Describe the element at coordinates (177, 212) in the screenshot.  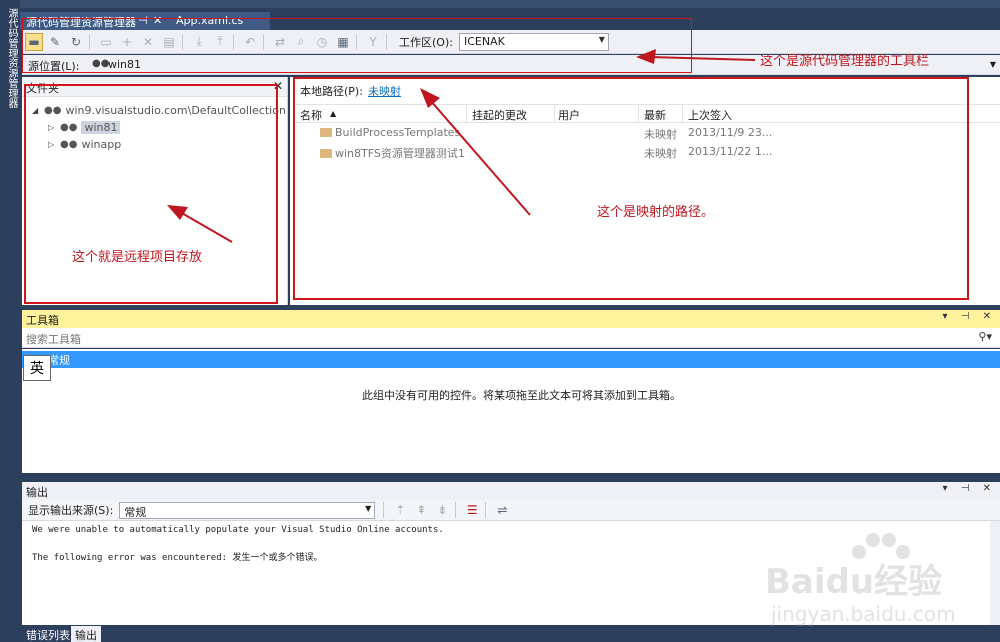
I see `arrowhead-remote` at that location.